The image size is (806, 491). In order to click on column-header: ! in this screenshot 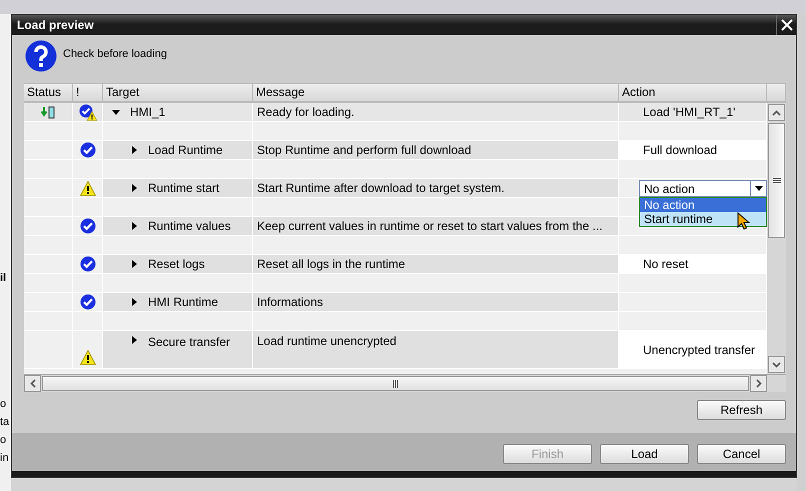, I will do `click(88, 92)`.